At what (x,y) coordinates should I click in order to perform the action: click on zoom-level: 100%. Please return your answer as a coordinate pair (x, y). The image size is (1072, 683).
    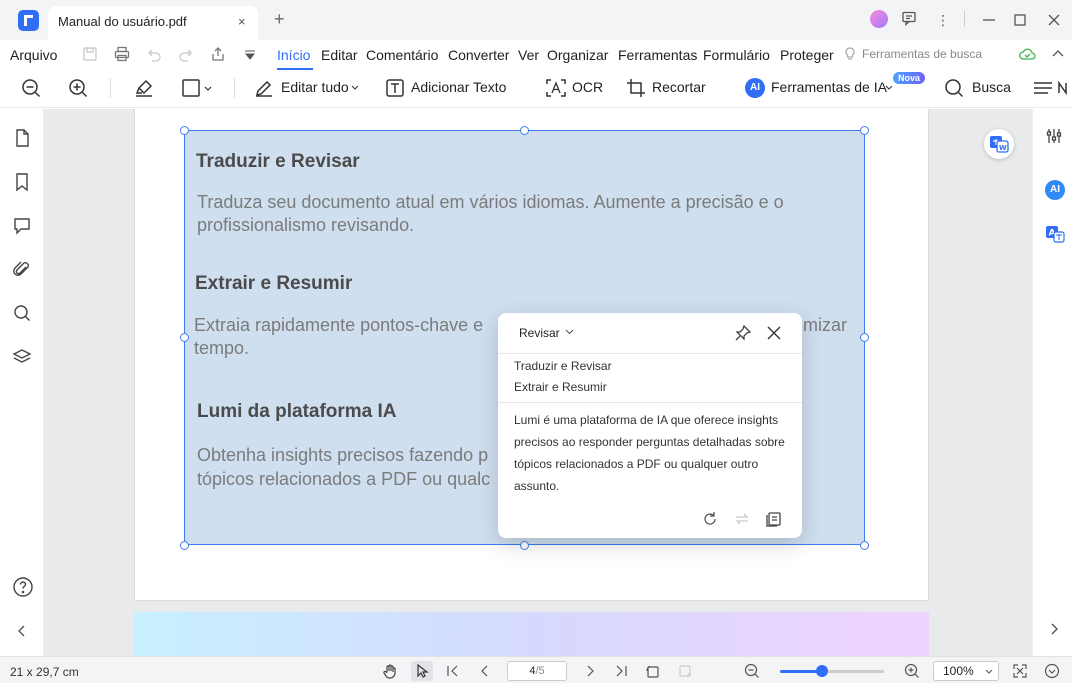
    Looking at the image, I should click on (958, 671).